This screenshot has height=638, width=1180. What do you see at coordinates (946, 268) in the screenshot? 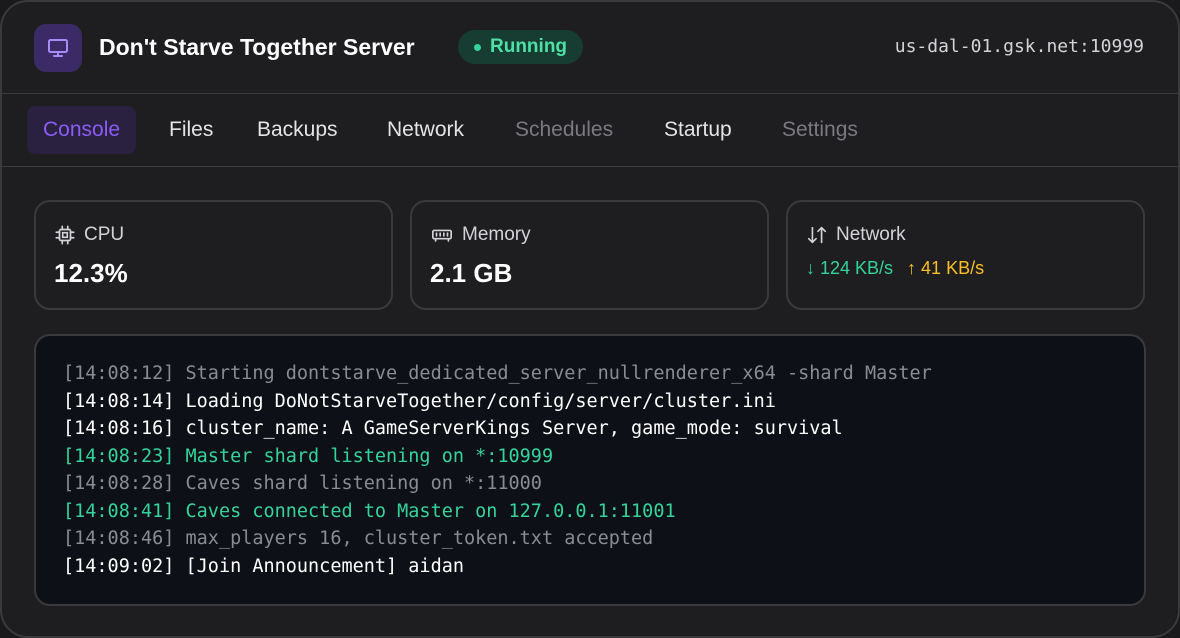
I see `network-upload-rate: ↑ 41 KB/s` at bounding box center [946, 268].